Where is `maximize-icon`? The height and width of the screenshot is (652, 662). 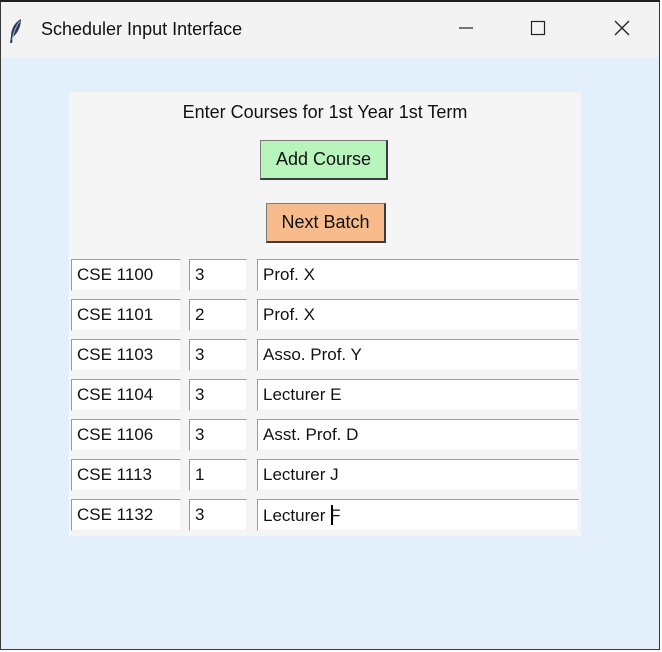
maximize-icon is located at coordinates (538, 30).